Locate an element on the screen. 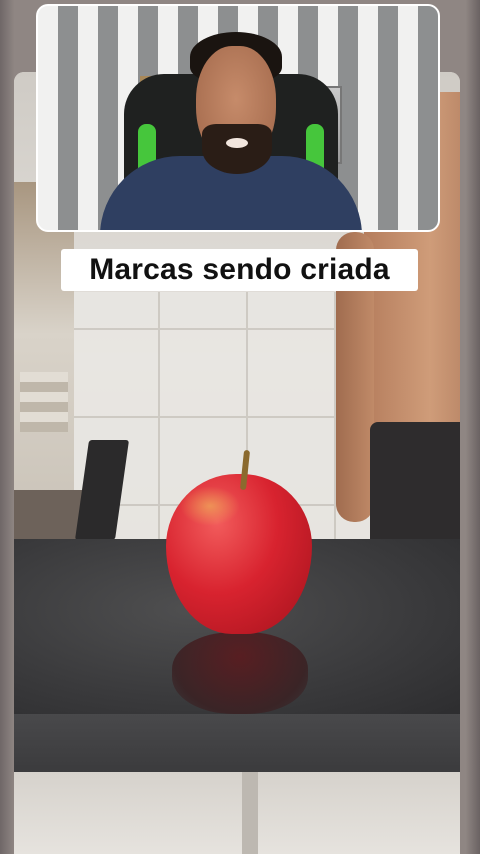 The width and height of the screenshot is (480, 854). red-apple is located at coordinates (239, 554).